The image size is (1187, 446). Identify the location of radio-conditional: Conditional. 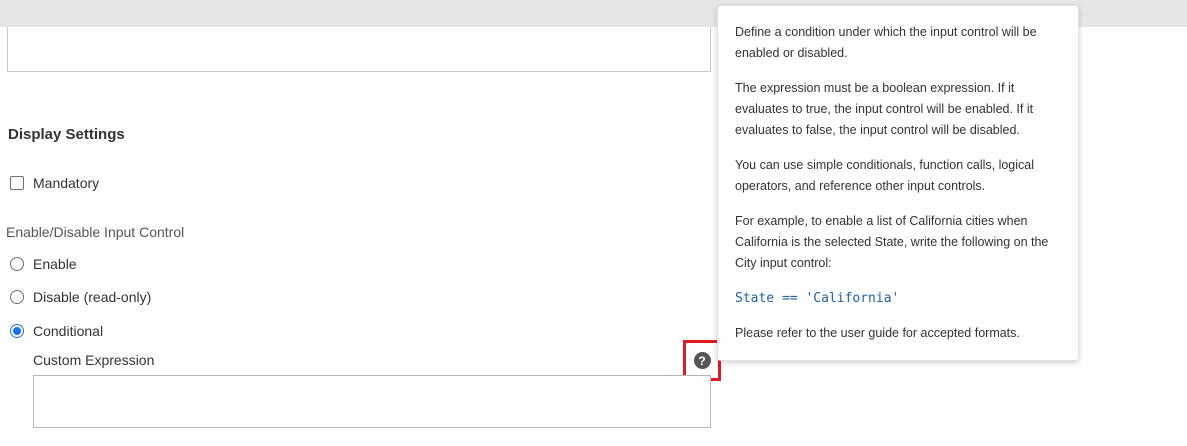
(56, 331).